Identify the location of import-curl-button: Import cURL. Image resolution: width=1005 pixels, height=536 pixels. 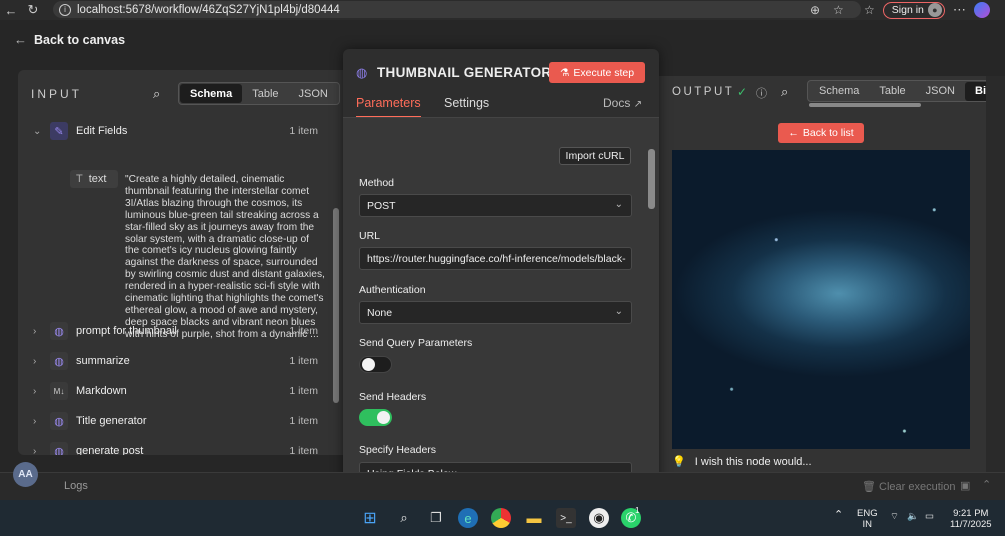
(595, 156).